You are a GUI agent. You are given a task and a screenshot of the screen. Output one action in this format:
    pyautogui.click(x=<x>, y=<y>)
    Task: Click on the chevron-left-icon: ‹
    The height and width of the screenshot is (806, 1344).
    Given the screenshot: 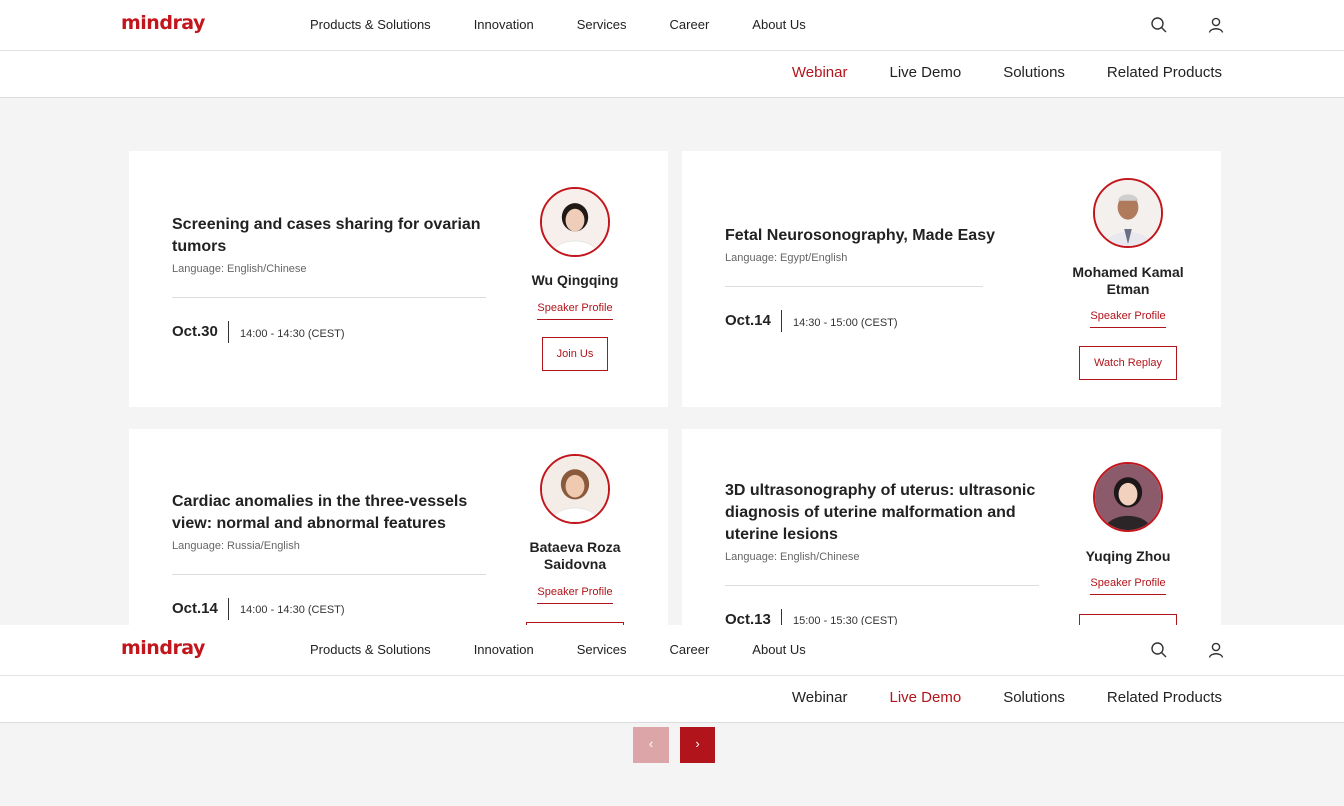 What is the action you would take?
    pyautogui.click(x=651, y=745)
    